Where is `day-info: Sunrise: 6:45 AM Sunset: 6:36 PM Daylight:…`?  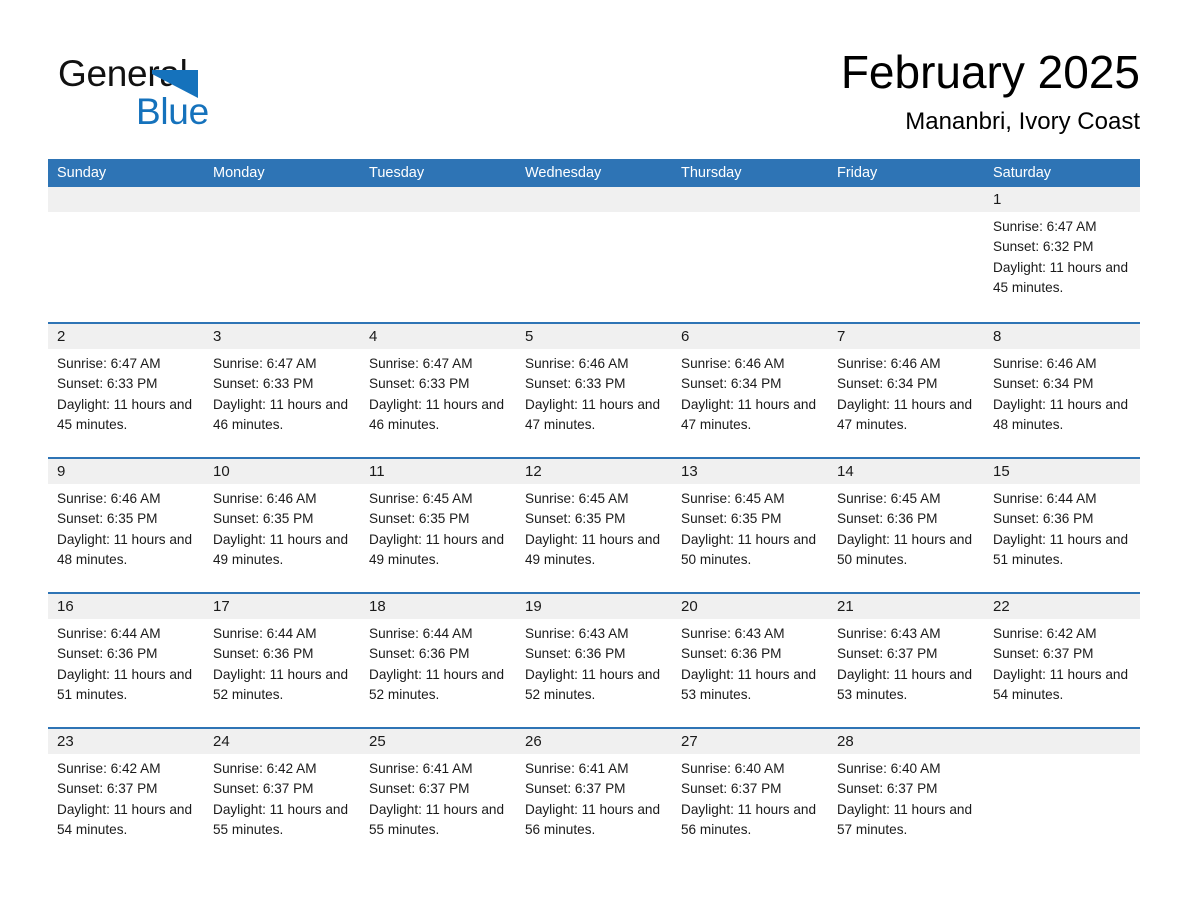 day-info: Sunrise: 6:45 AM Sunset: 6:36 PM Daylight:… is located at coordinates (906, 527).